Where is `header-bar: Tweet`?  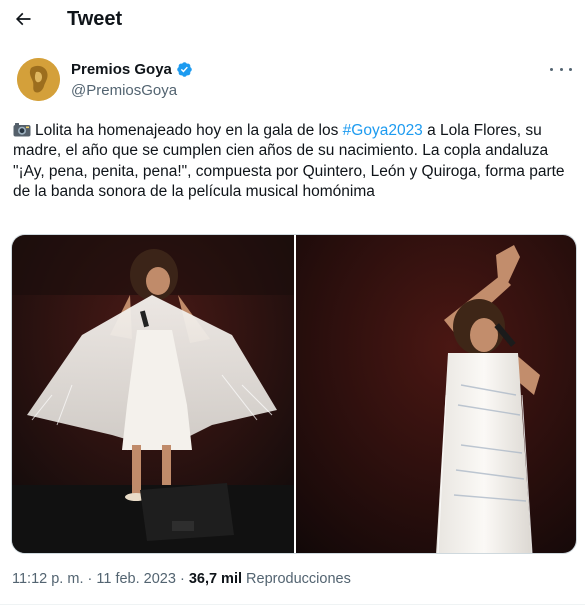
header-bar: Tweet is located at coordinates (292, 20).